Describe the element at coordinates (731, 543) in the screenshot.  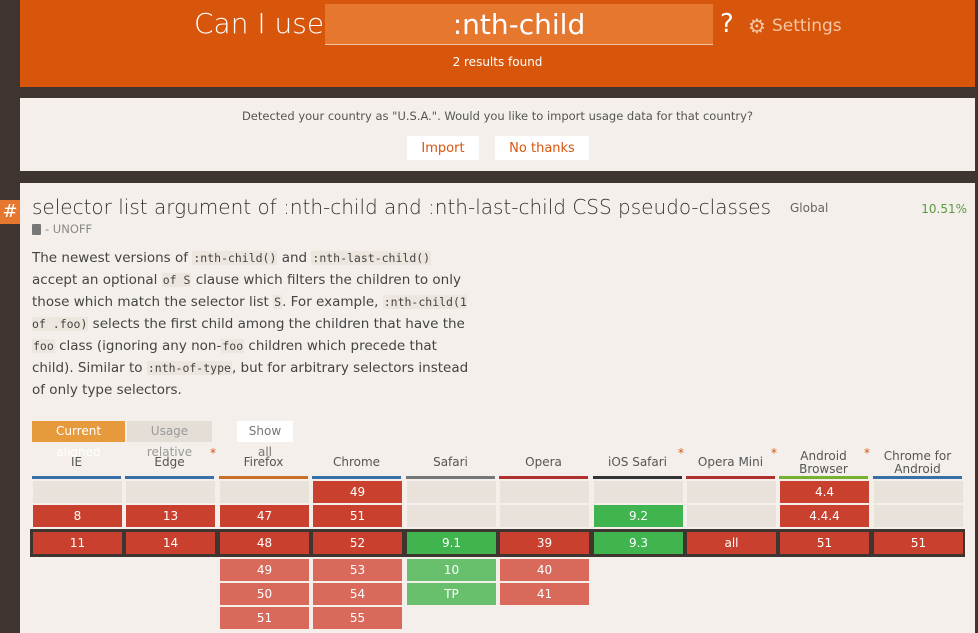
I see `current-version-cell: all` at that location.